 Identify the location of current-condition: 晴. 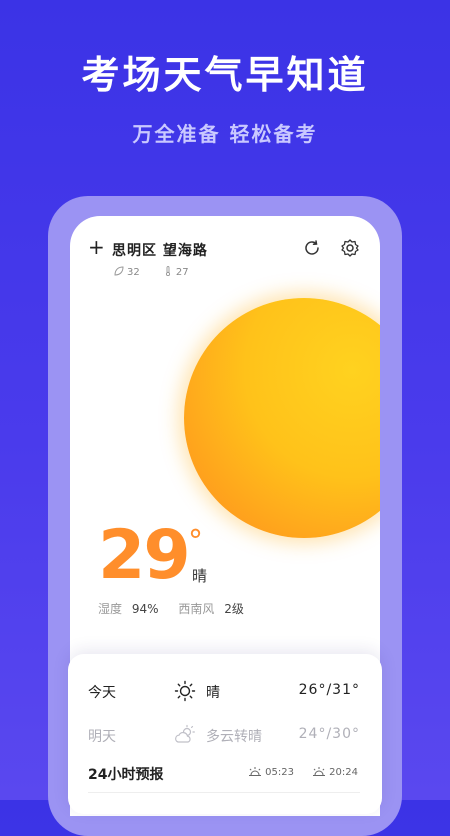
(200, 576).